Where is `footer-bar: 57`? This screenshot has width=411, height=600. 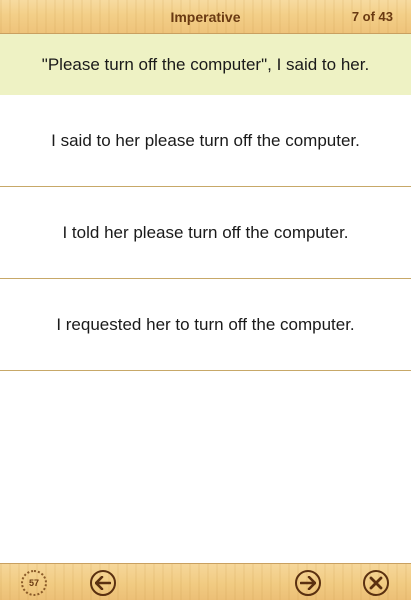 footer-bar: 57 is located at coordinates (205, 581).